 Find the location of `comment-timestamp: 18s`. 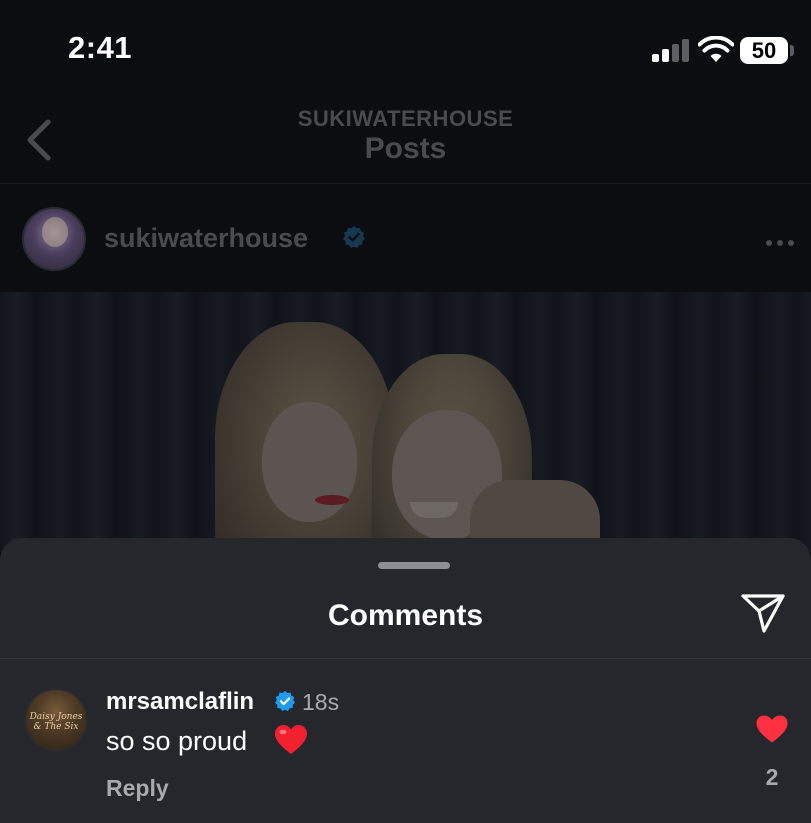

comment-timestamp: 18s is located at coordinates (321, 702).